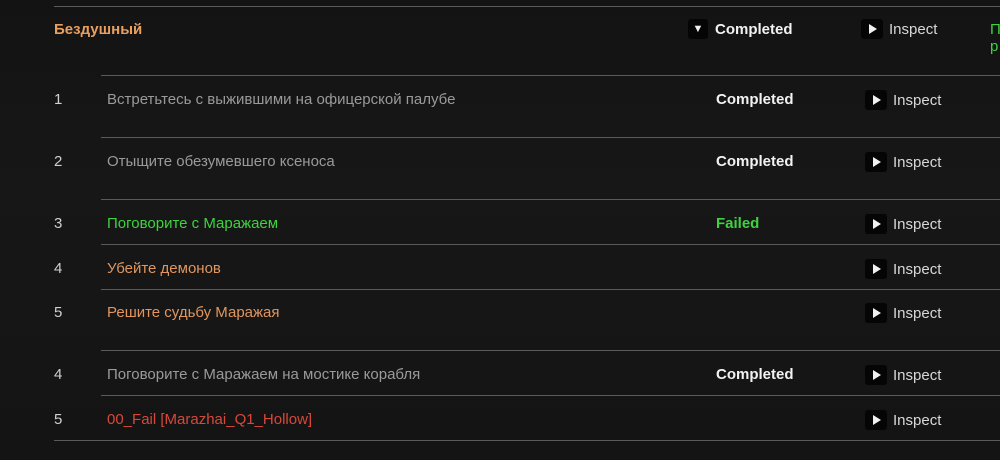 Image resolution: width=1000 pixels, height=460 pixels. I want to click on truncated-side-text: П р, so click(995, 38).